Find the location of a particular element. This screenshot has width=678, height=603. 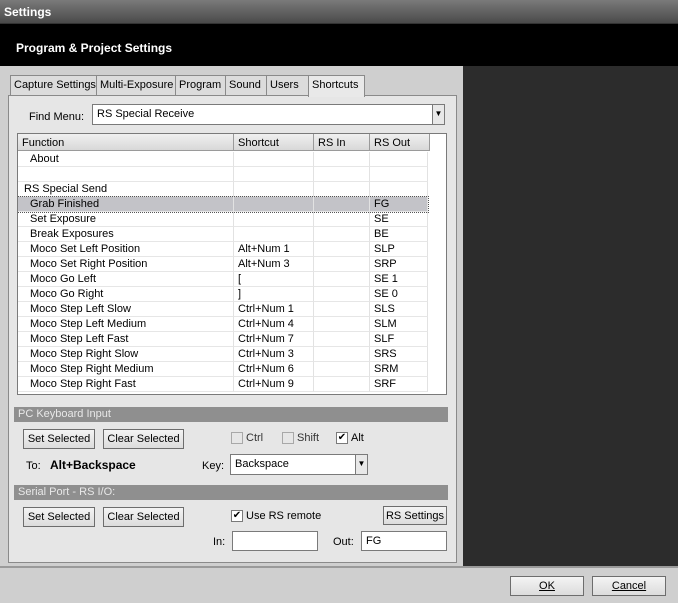

tab-shortcuts: Shortcuts is located at coordinates (336, 86).